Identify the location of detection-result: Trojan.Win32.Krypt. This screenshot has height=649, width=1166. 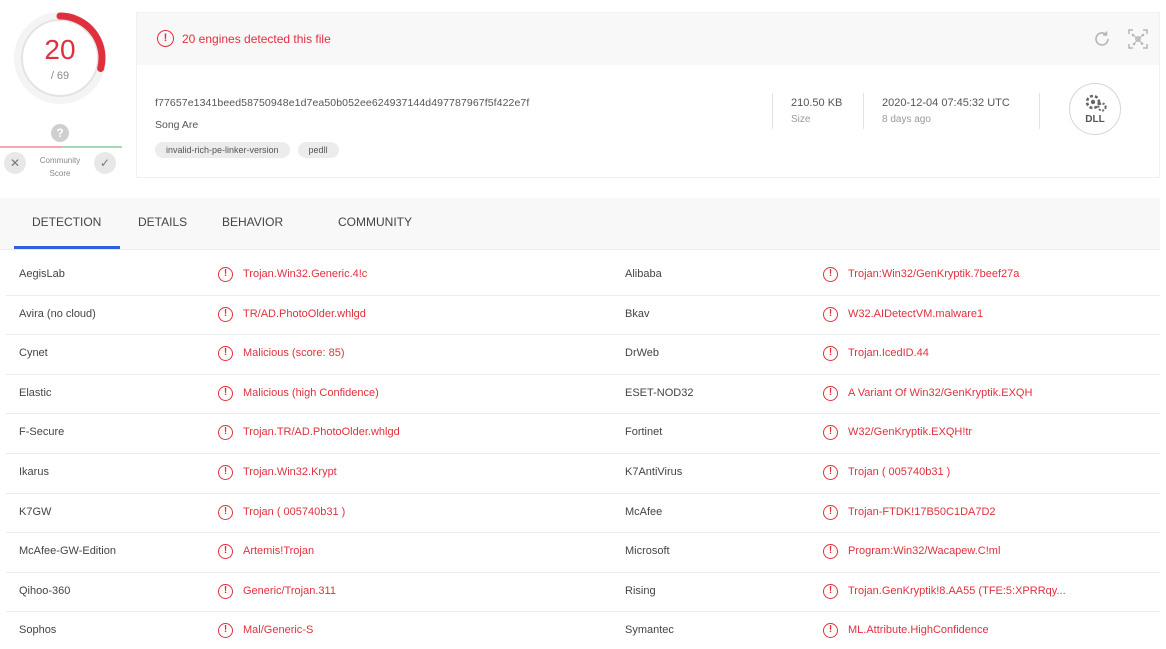
(290, 471).